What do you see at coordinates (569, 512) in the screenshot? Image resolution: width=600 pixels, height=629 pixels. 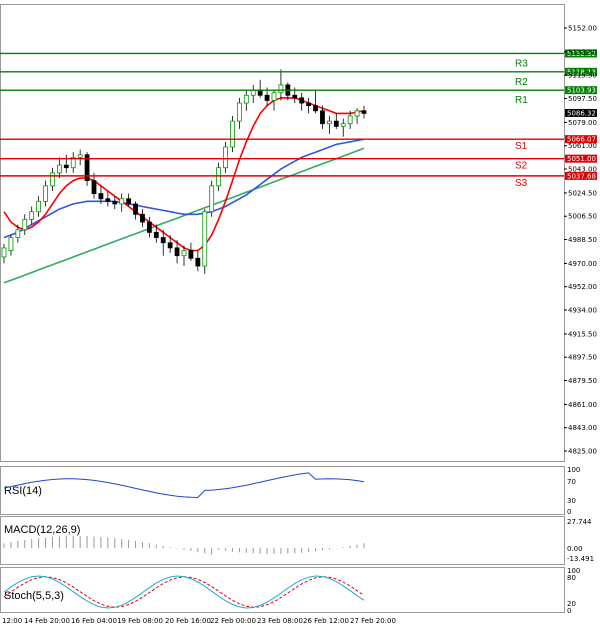 I see `rsi-tick-0: 0` at bounding box center [569, 512].